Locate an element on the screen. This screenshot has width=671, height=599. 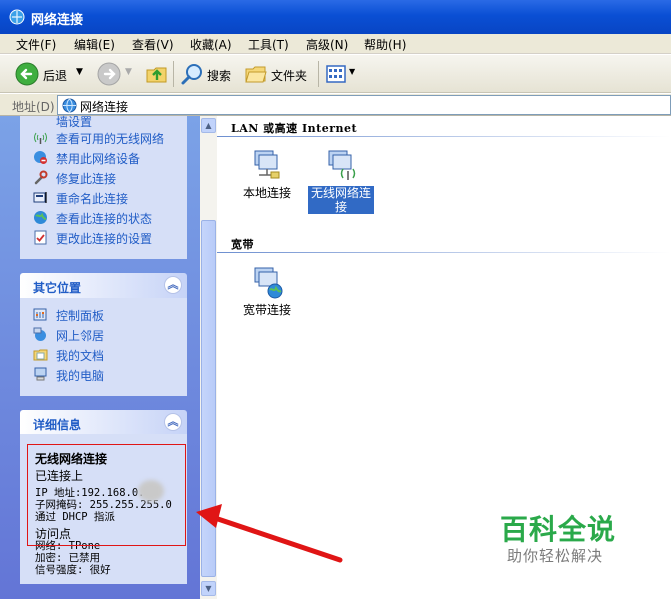
search-button: 搜索 is located at coordinates (208, 74).